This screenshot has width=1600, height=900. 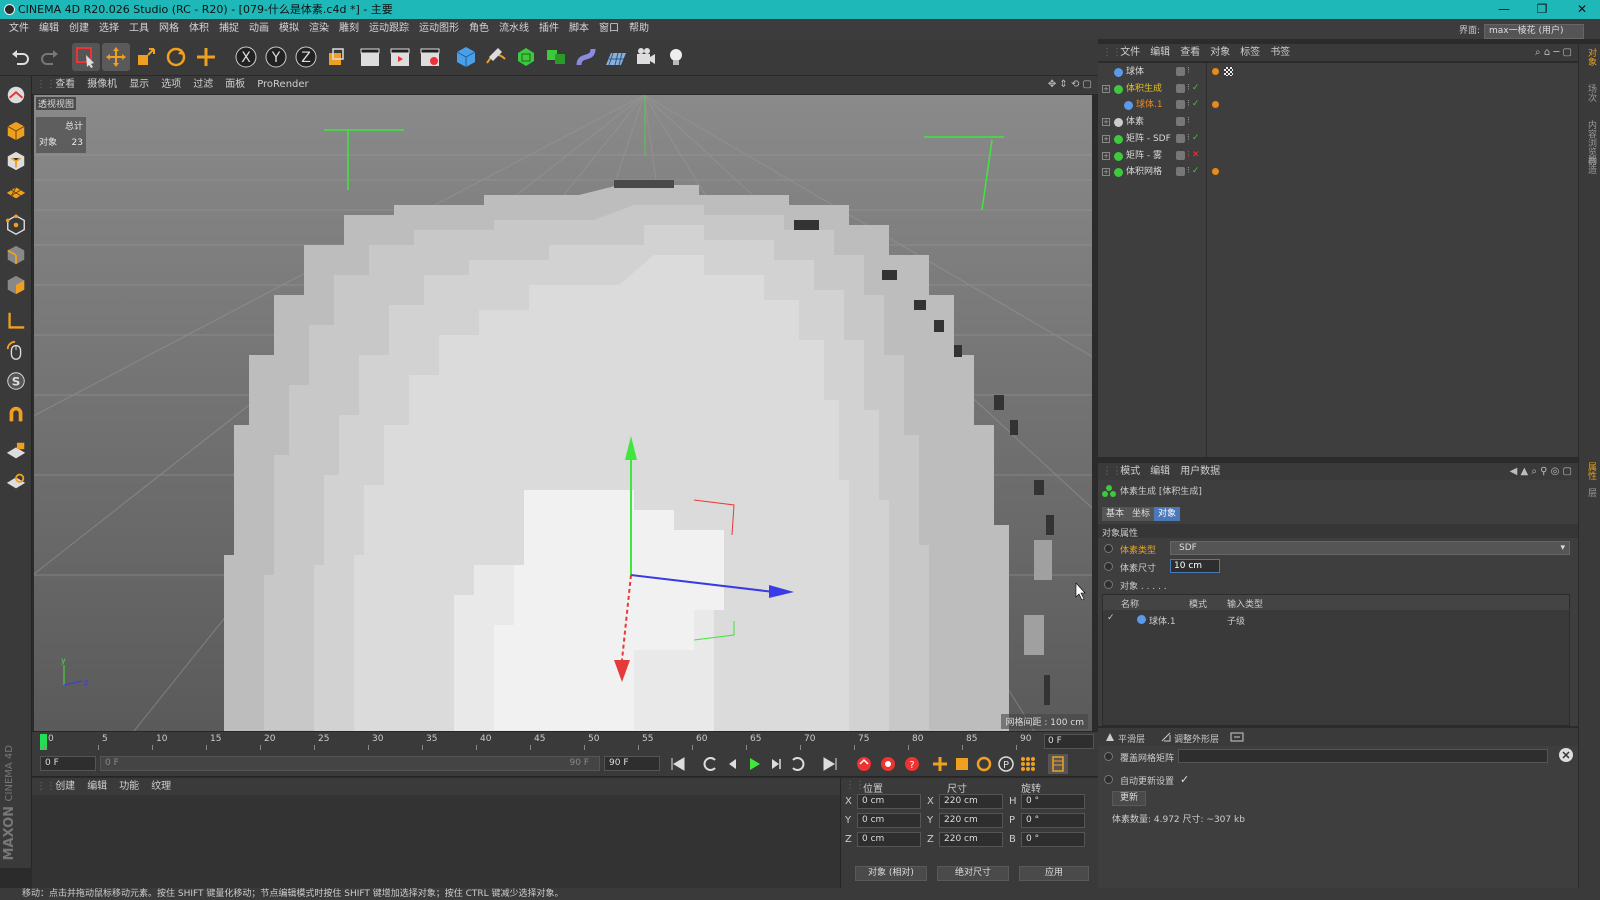 What do you see at coordinates (49, 29) in the screenshot?
I see `menu-item-1: 编辑` at bounding box center [49, 29].